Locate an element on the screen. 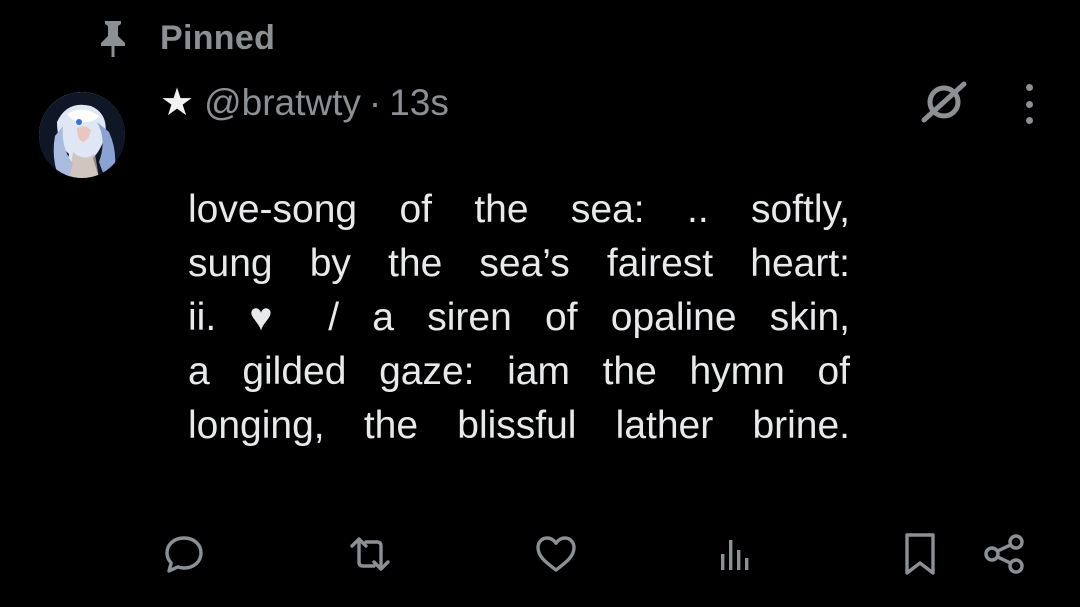  post-text-line: sung by the sea’s fairest heart: is located at coordinates (519, 263).